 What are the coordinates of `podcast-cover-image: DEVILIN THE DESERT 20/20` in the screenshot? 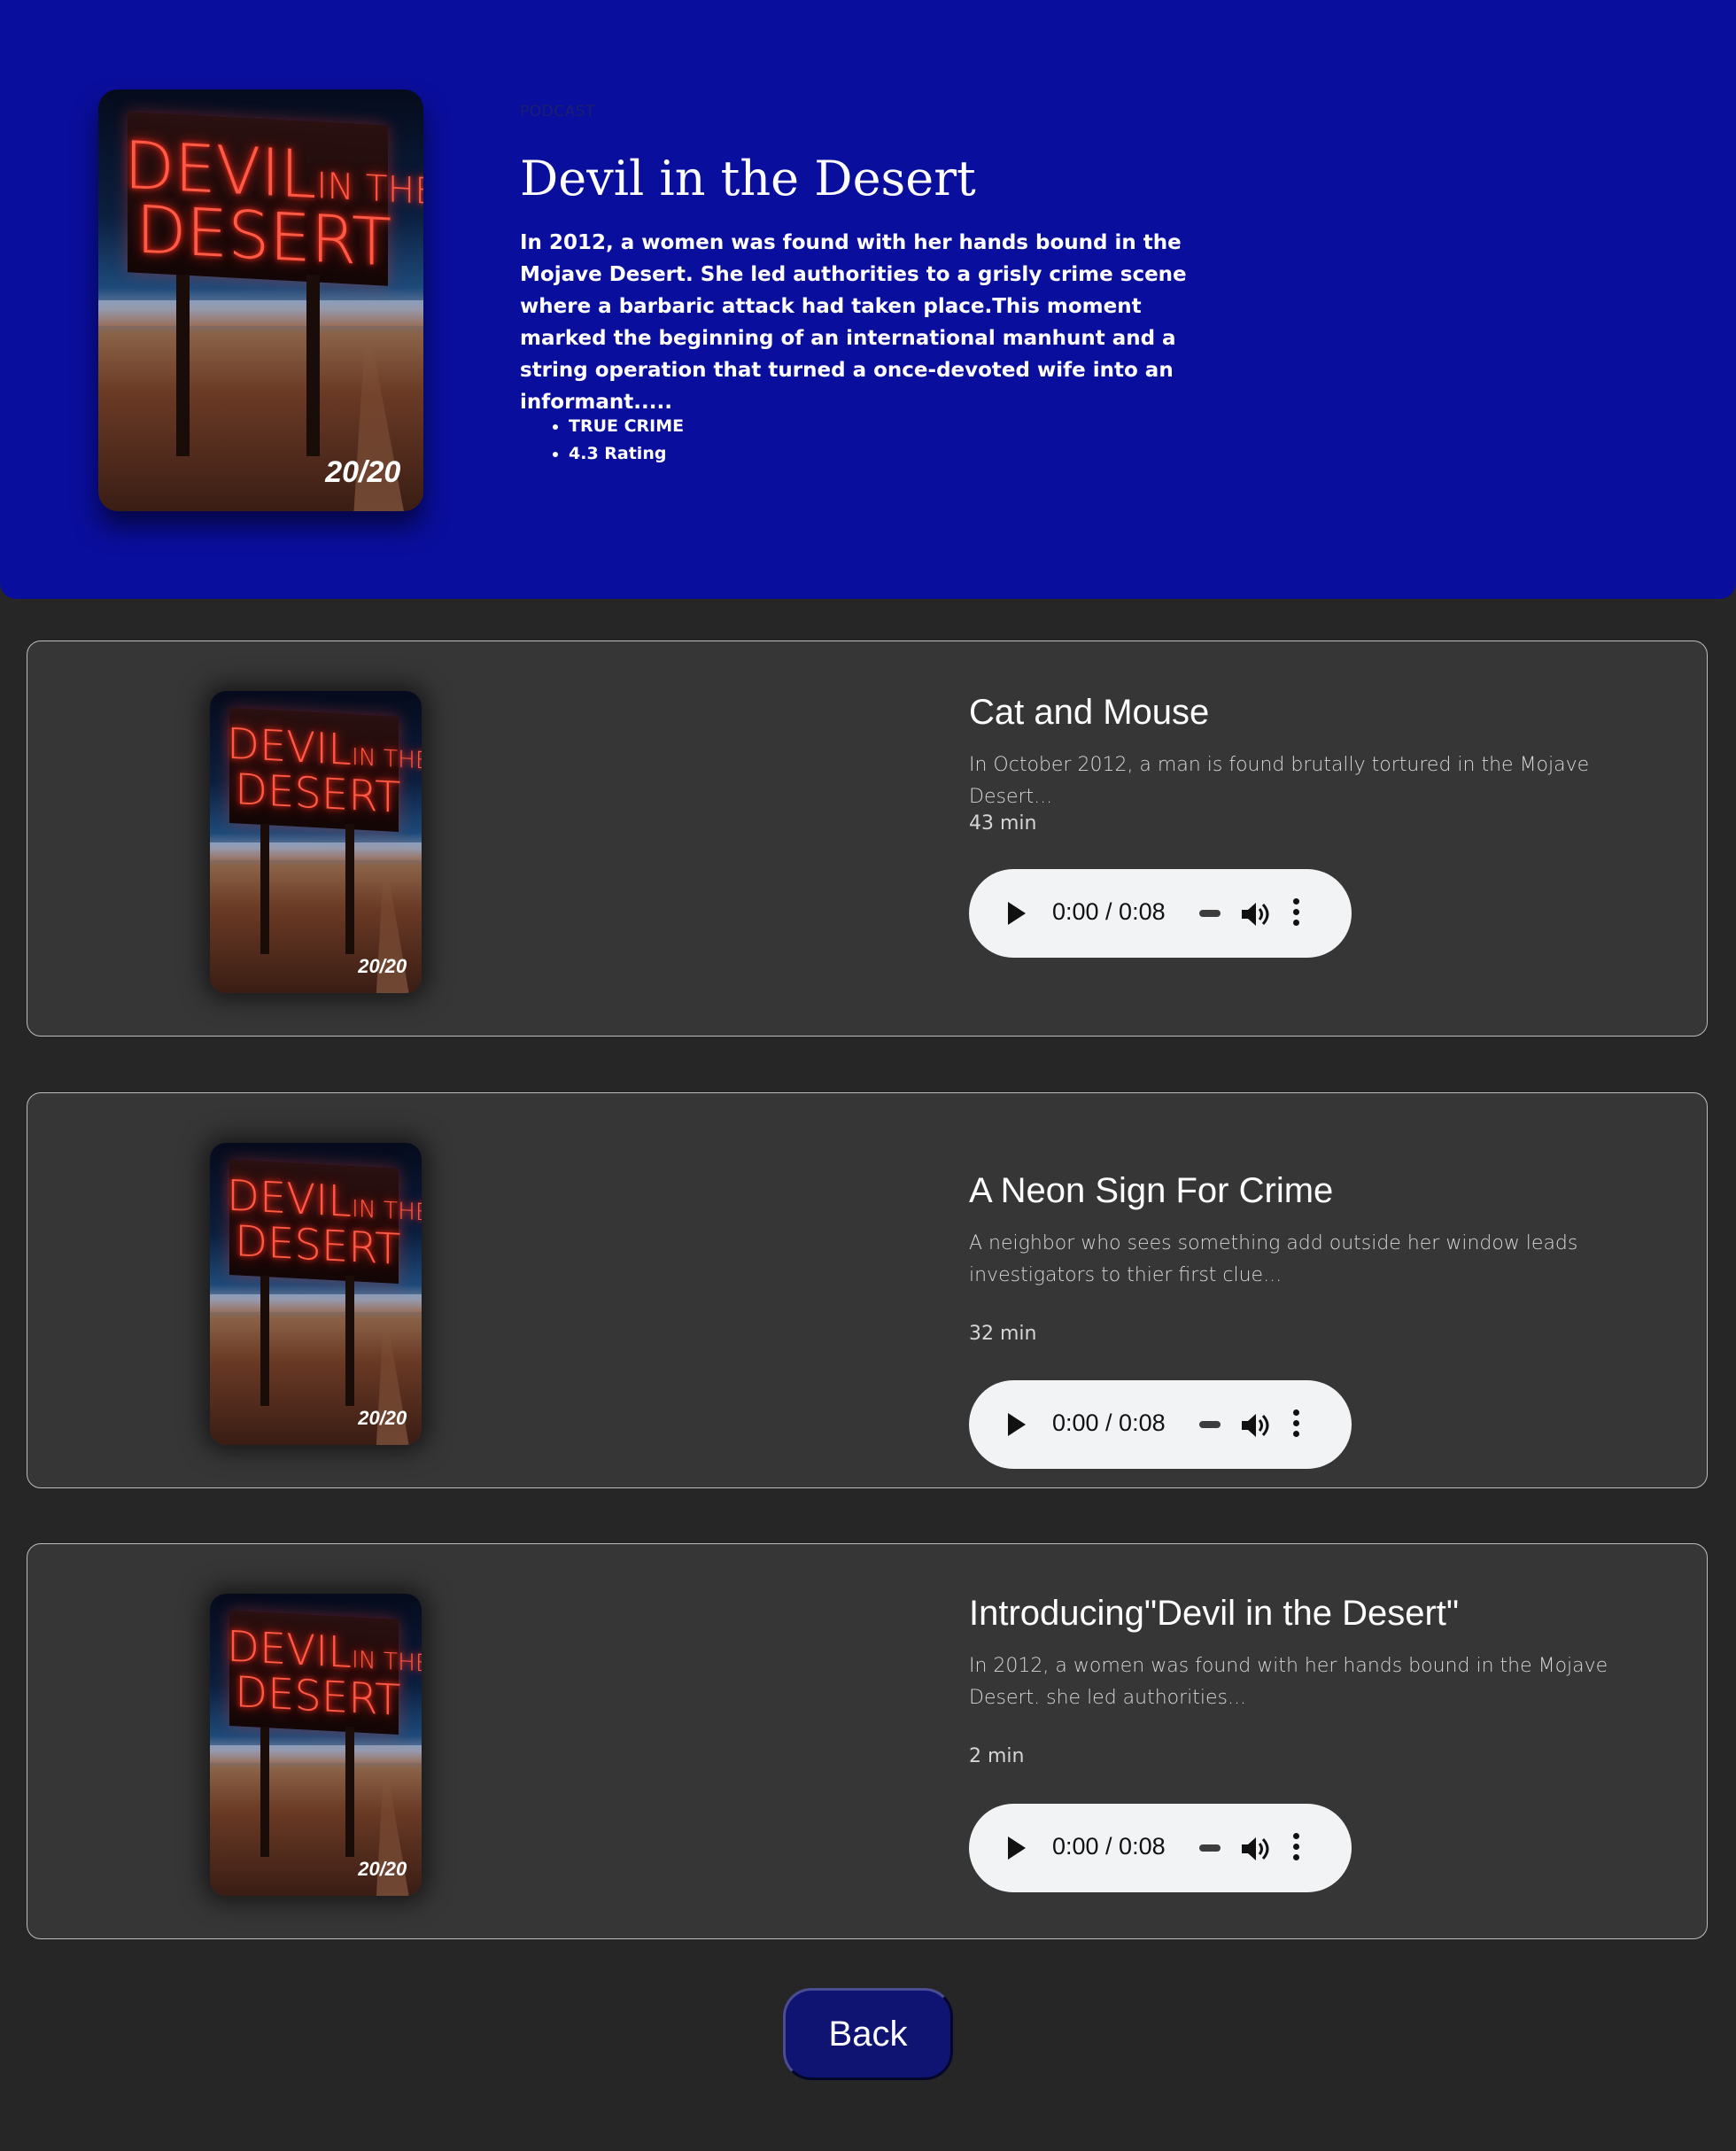 It's located at (260, 300).